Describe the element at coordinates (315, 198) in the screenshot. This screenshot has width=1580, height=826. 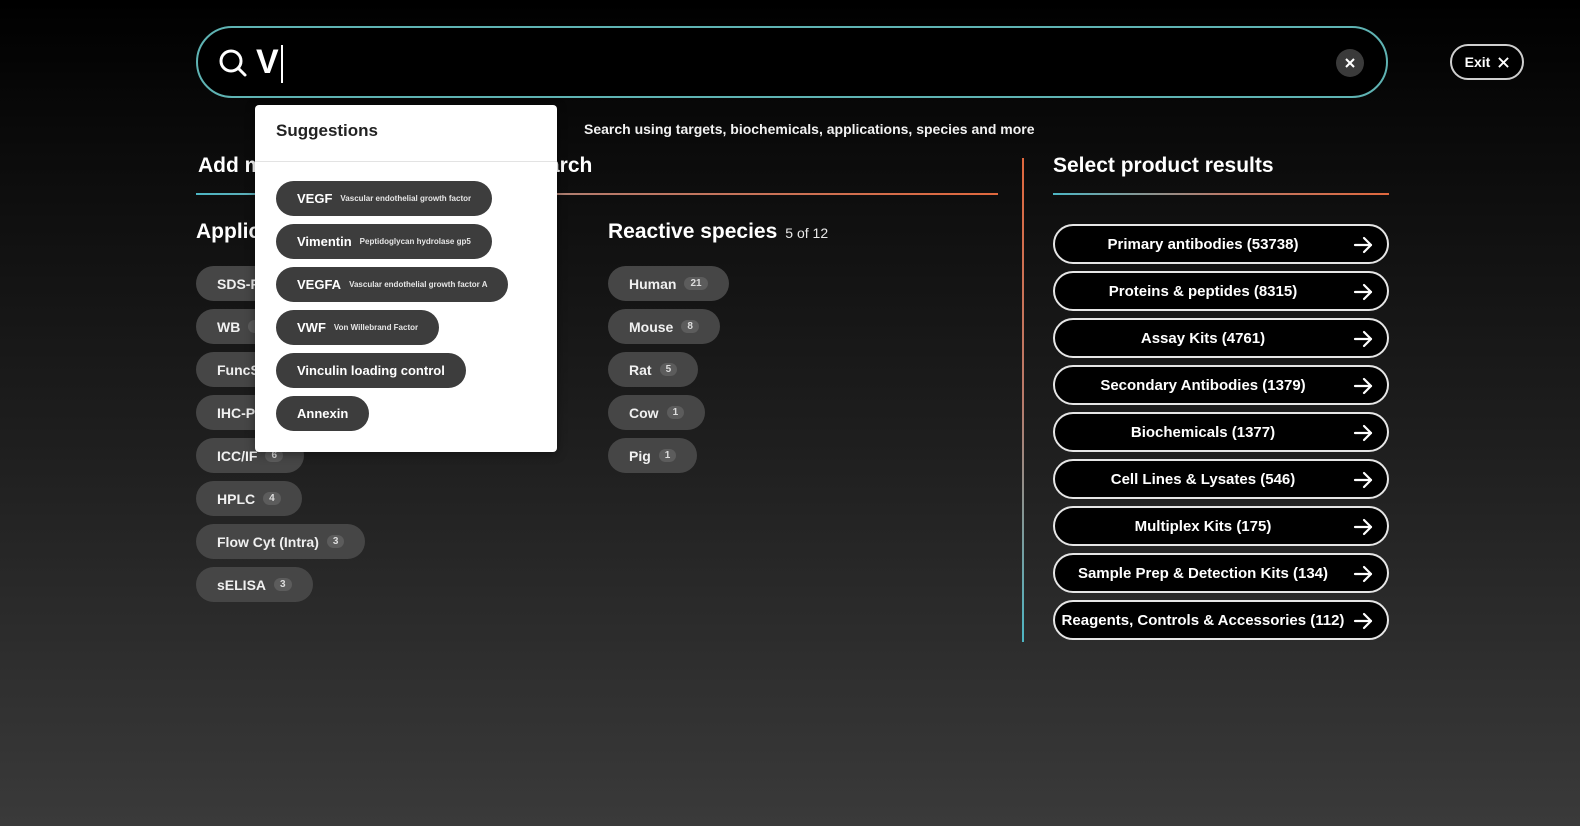
I see `suggestion-name: VEGF` at that location.